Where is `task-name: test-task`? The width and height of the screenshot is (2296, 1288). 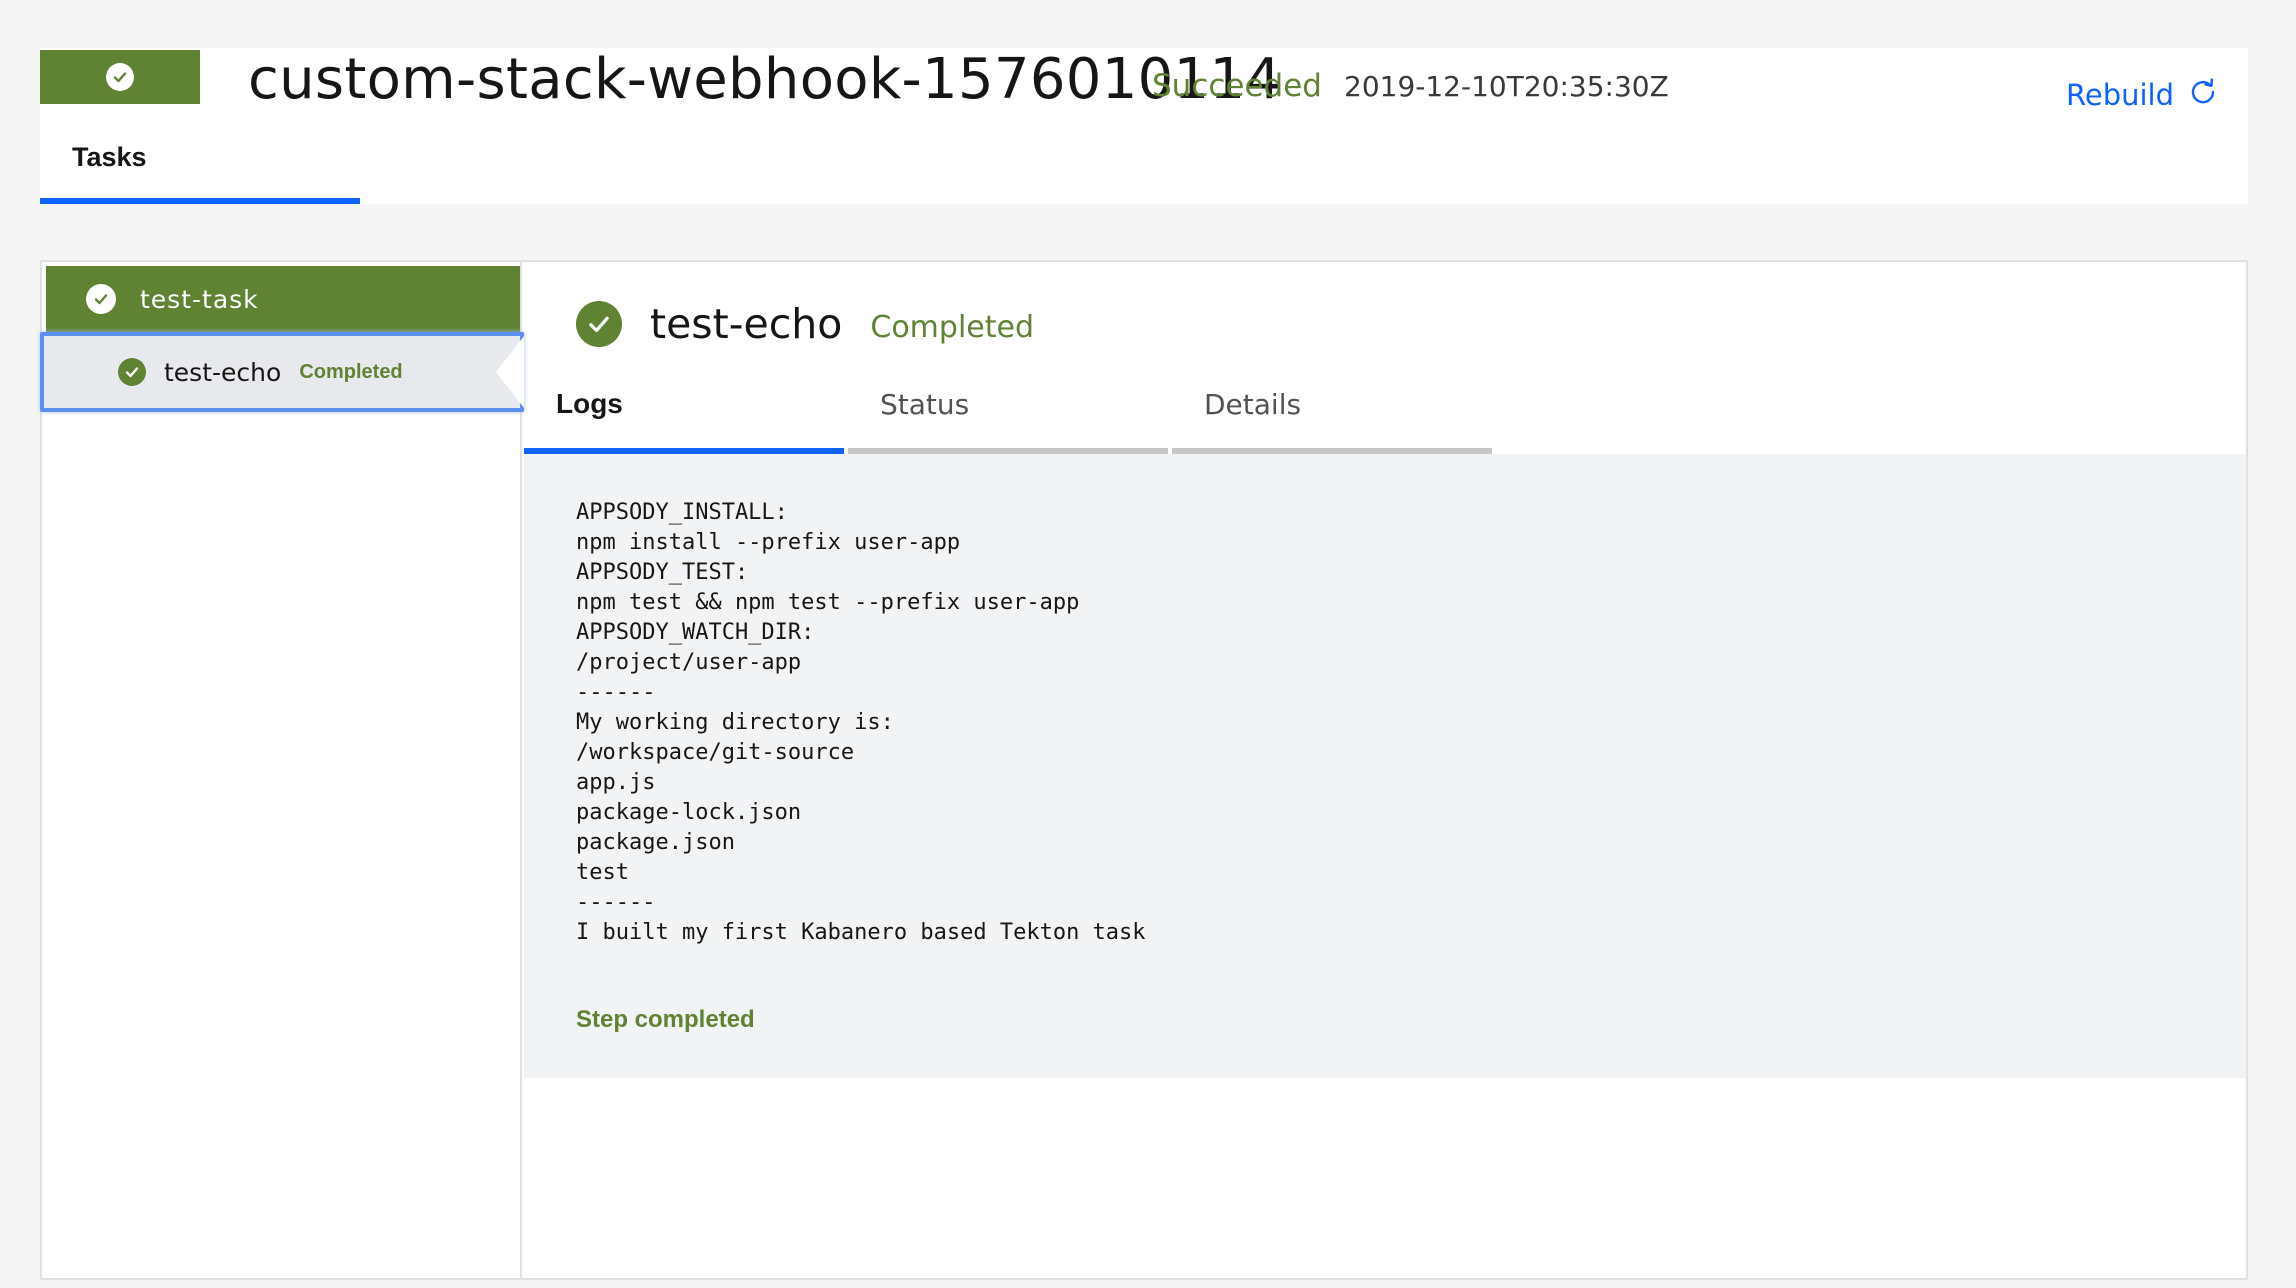 task-name: test-task is located at coordinates (199, 299).